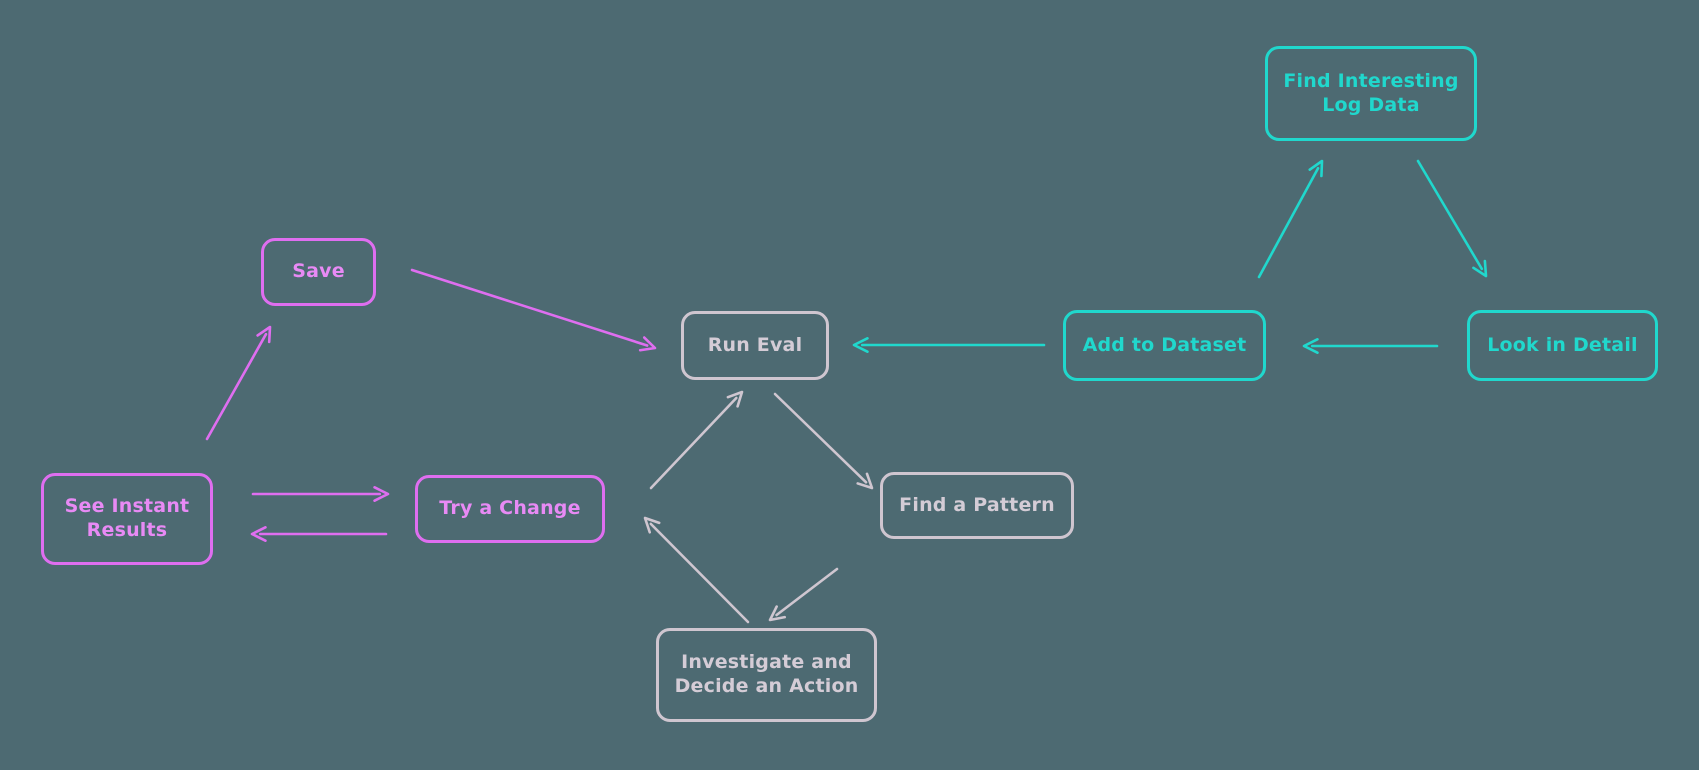 The image size is (1699, 770). I want to click on node-label-find-a-pattern: Find a Pattern, so click(977, 504).